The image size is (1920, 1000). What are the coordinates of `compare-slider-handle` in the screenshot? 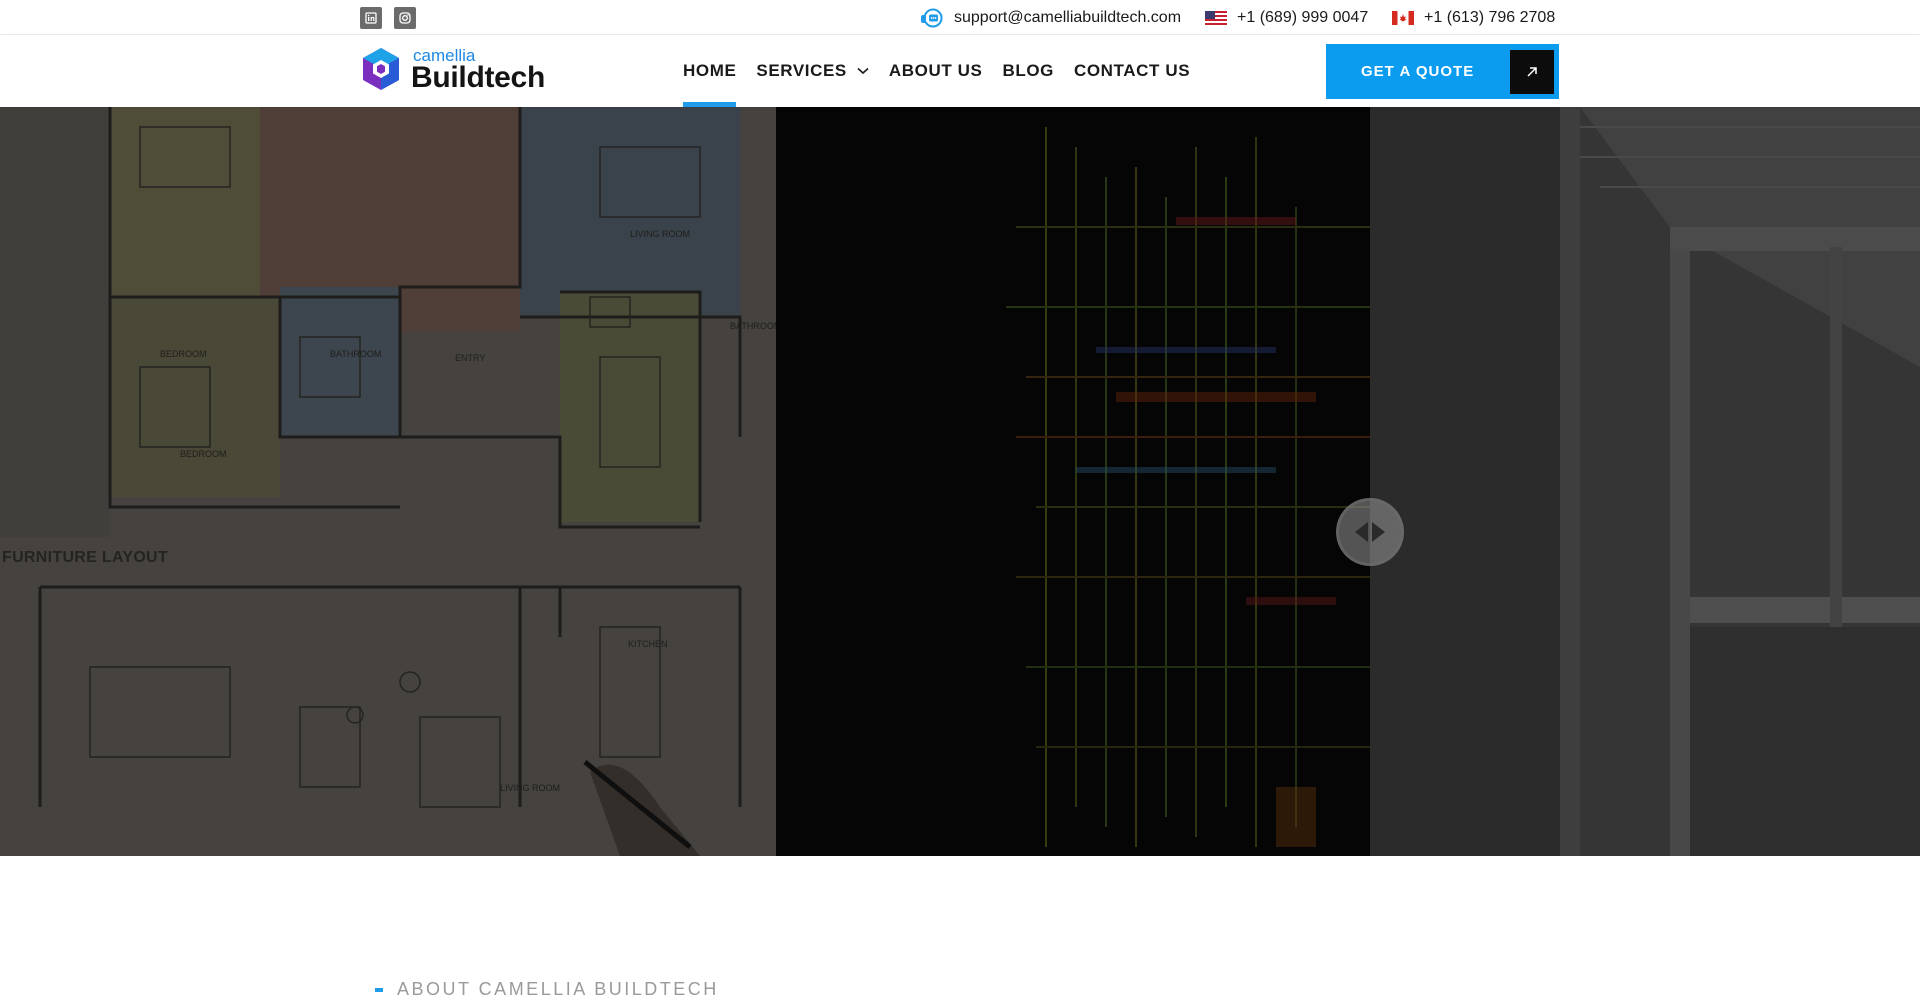 It's located at (1370, 532).